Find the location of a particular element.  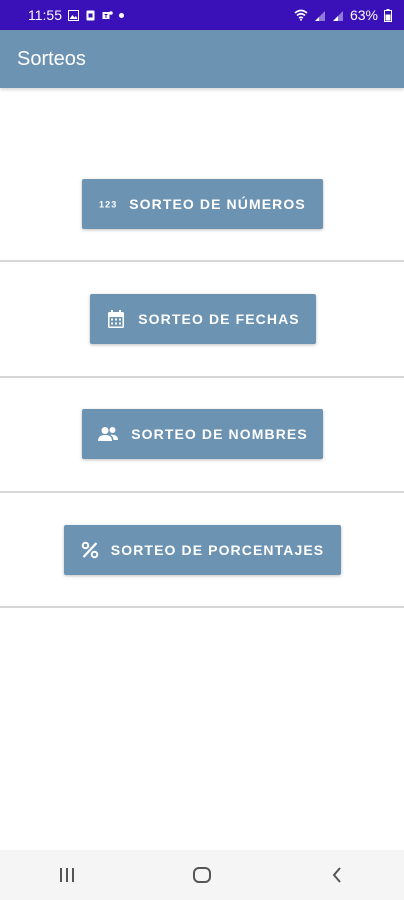

sorteo-nombres-button: SORTEO DE NOMBRES is located at coordinates (202, 434).